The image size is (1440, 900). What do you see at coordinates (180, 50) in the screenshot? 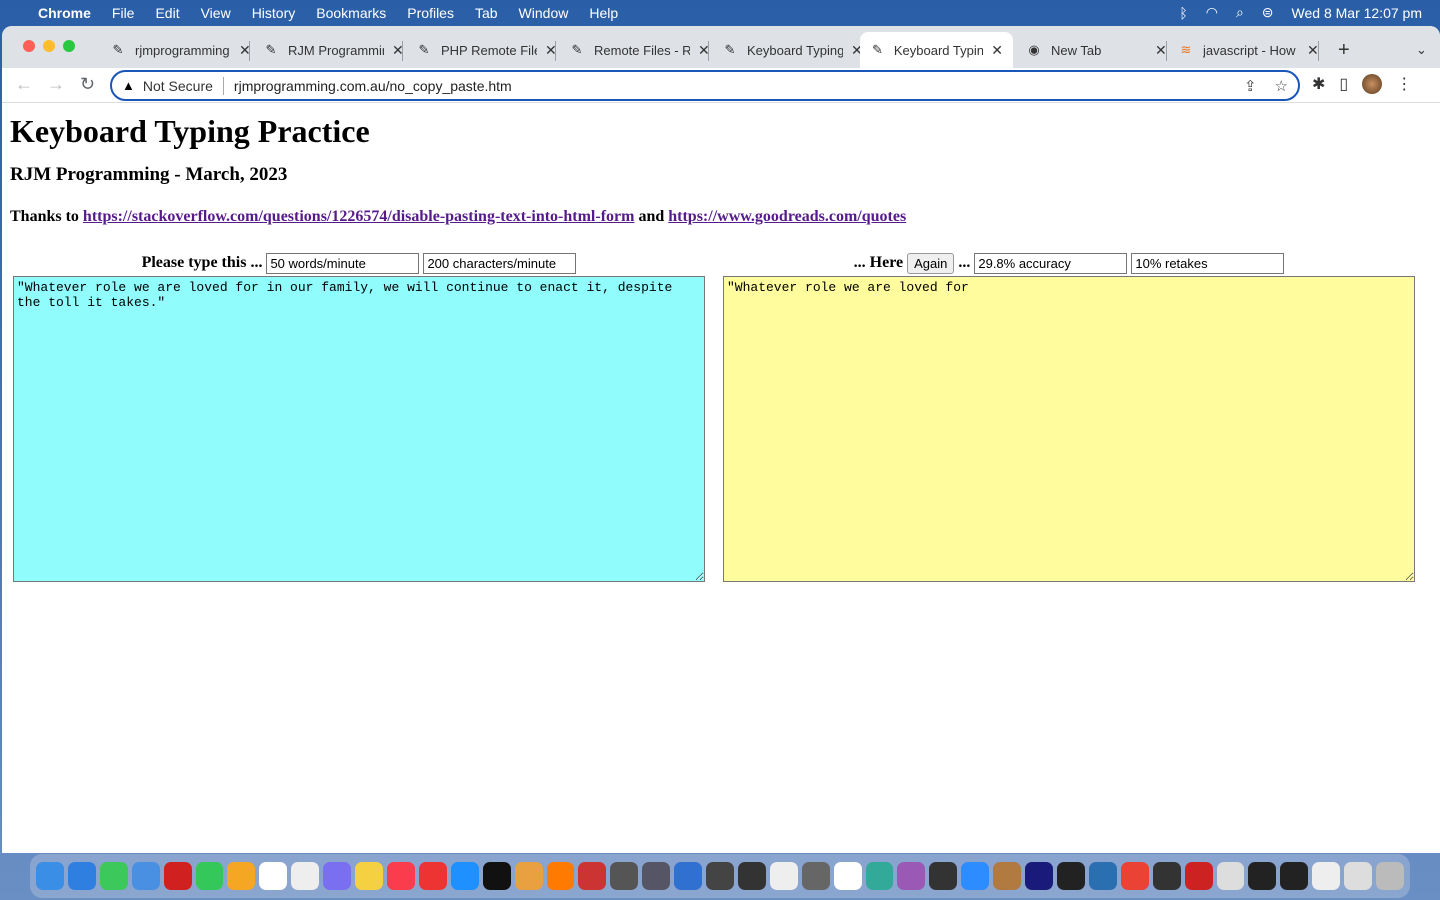
I see `tab: ✎ rjmprogramming ✕` at bounding box center [180, 50].